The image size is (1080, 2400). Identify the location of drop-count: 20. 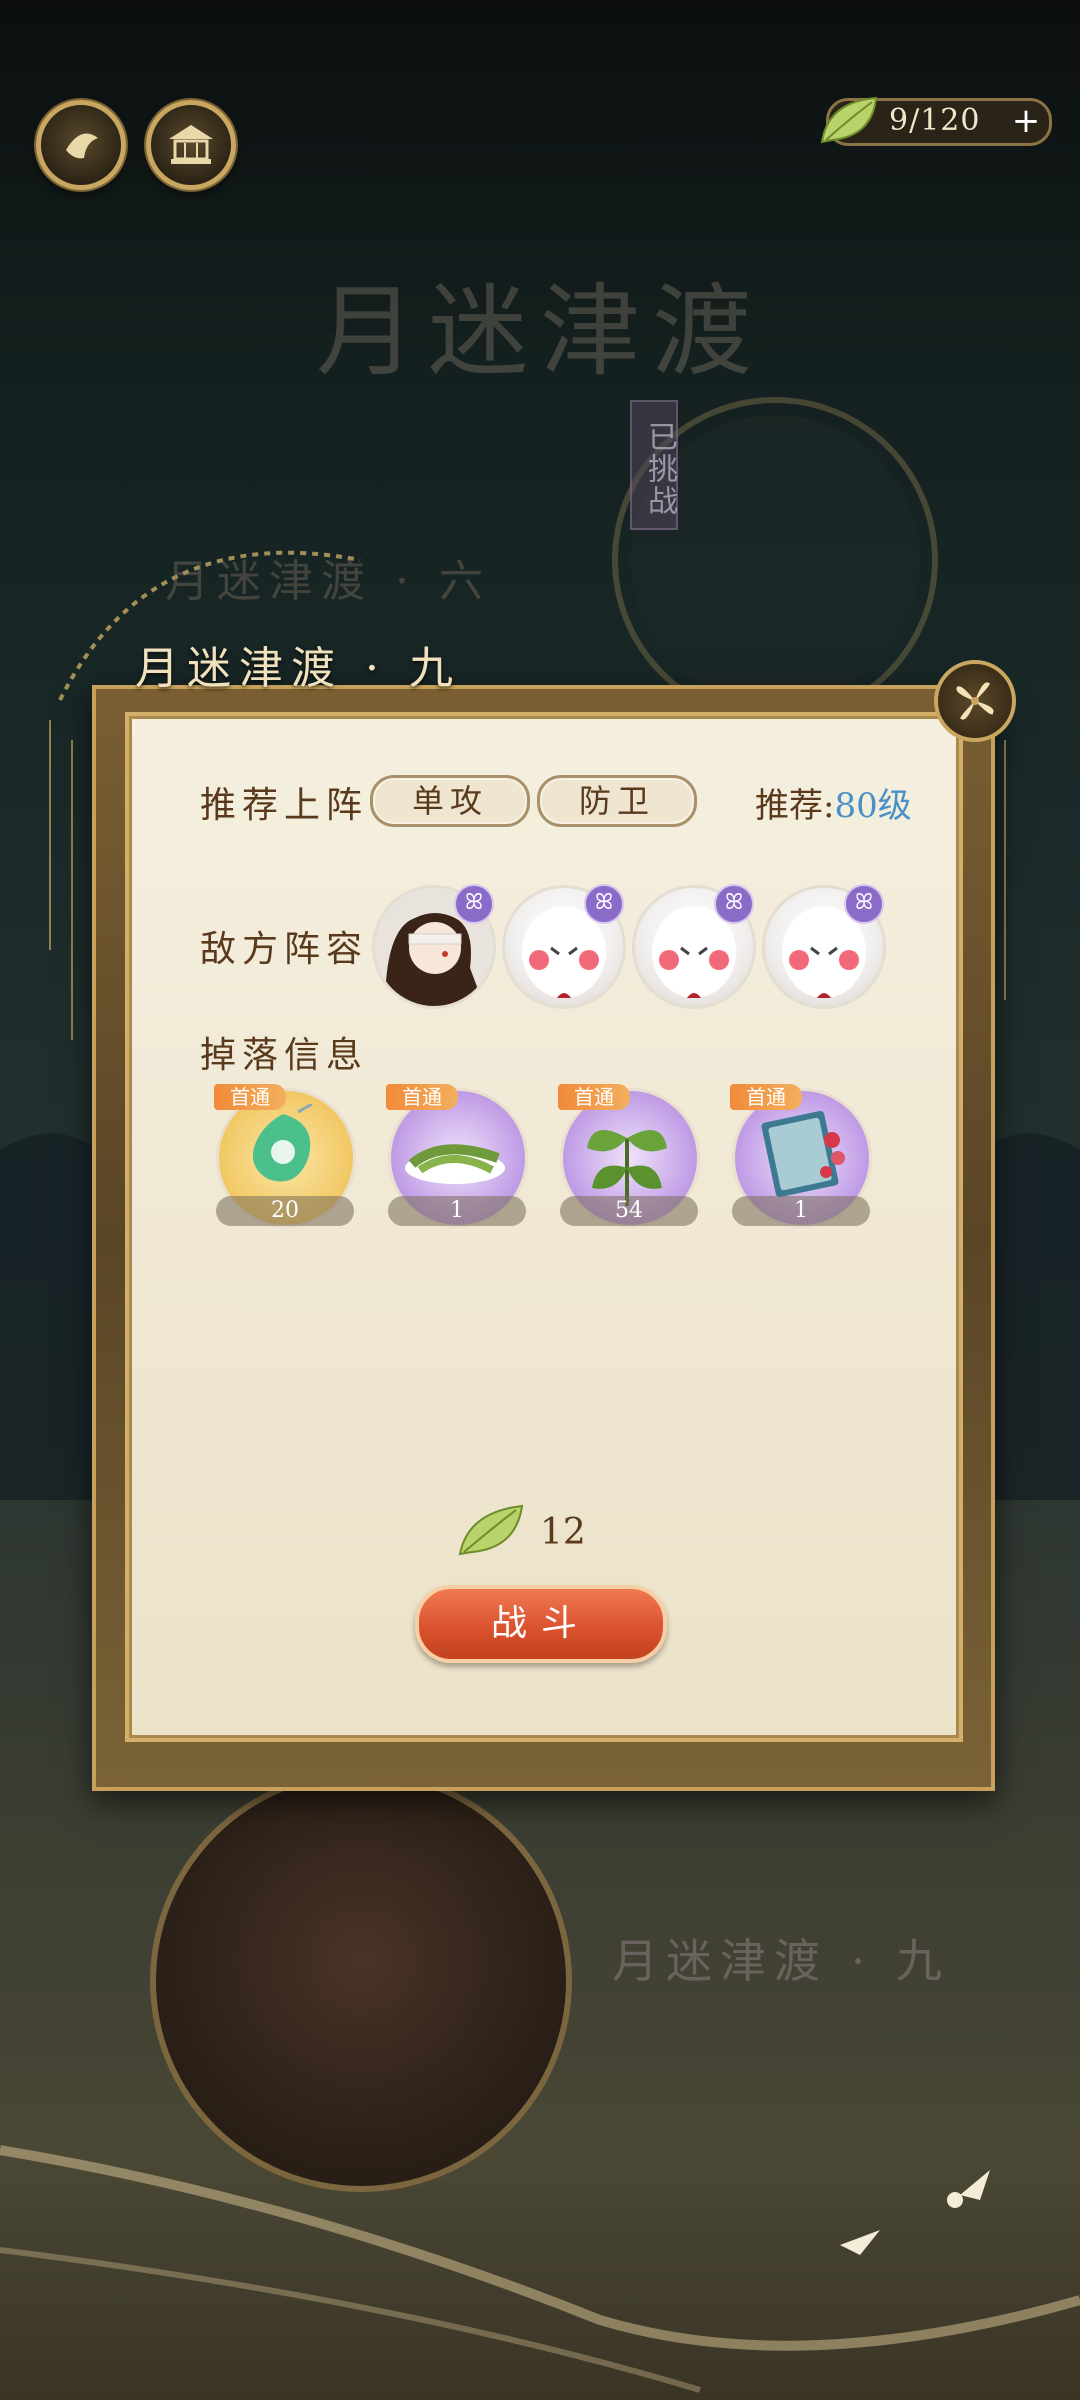
(285, 1211).